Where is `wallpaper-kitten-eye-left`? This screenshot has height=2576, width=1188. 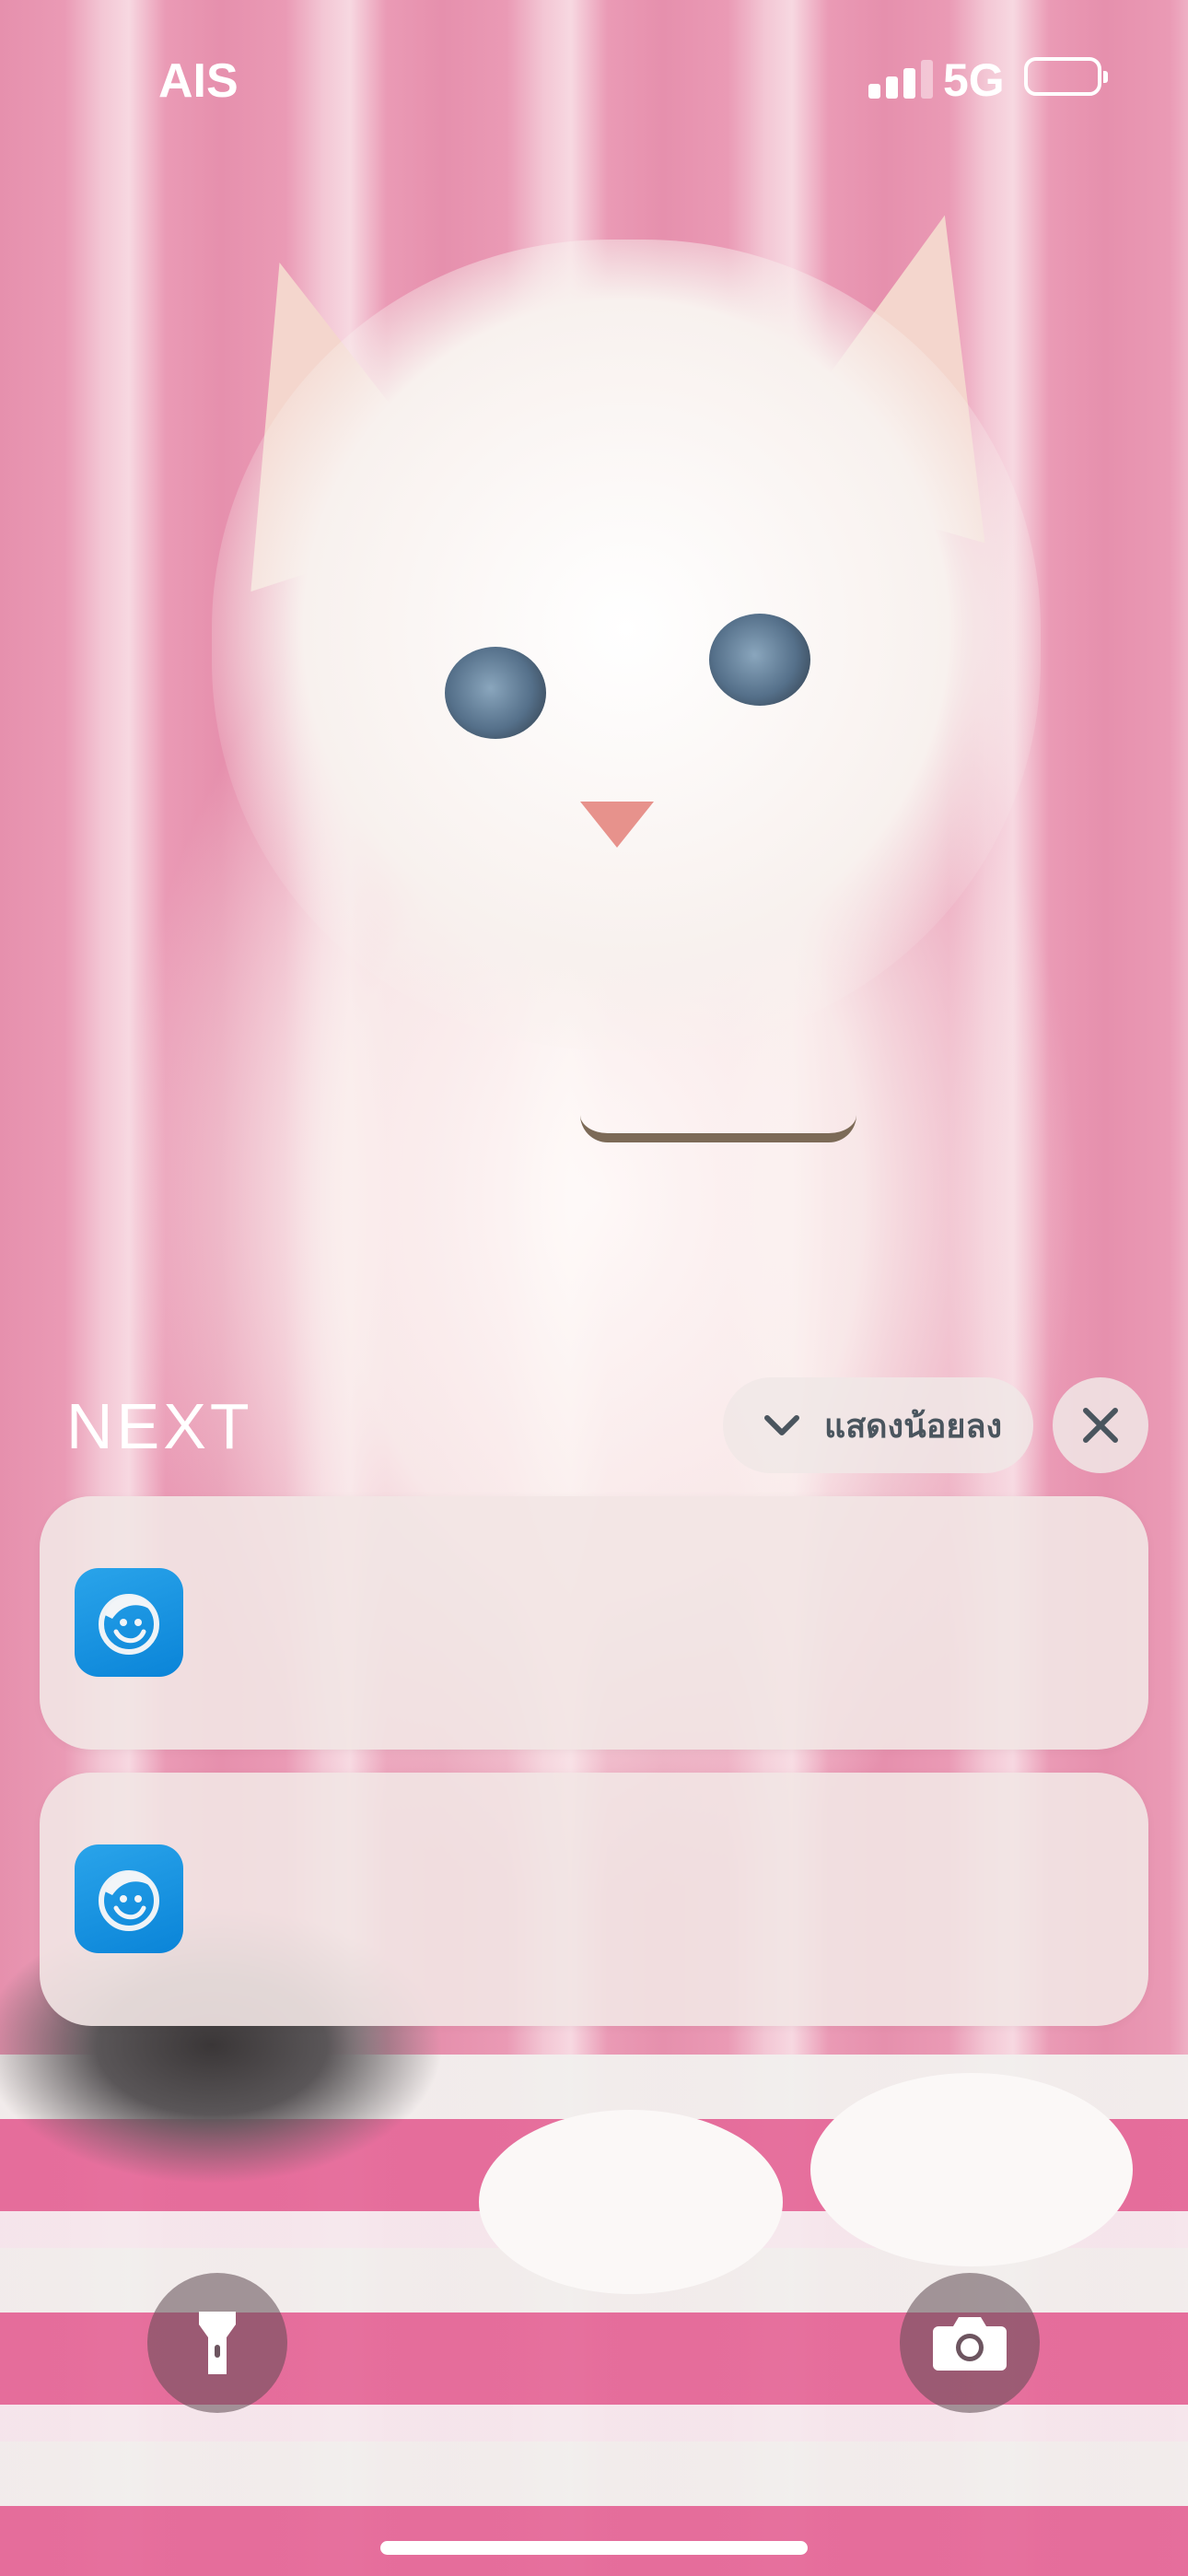 wallpaper-kitten-eye-left is located at coordinates (496, 693).